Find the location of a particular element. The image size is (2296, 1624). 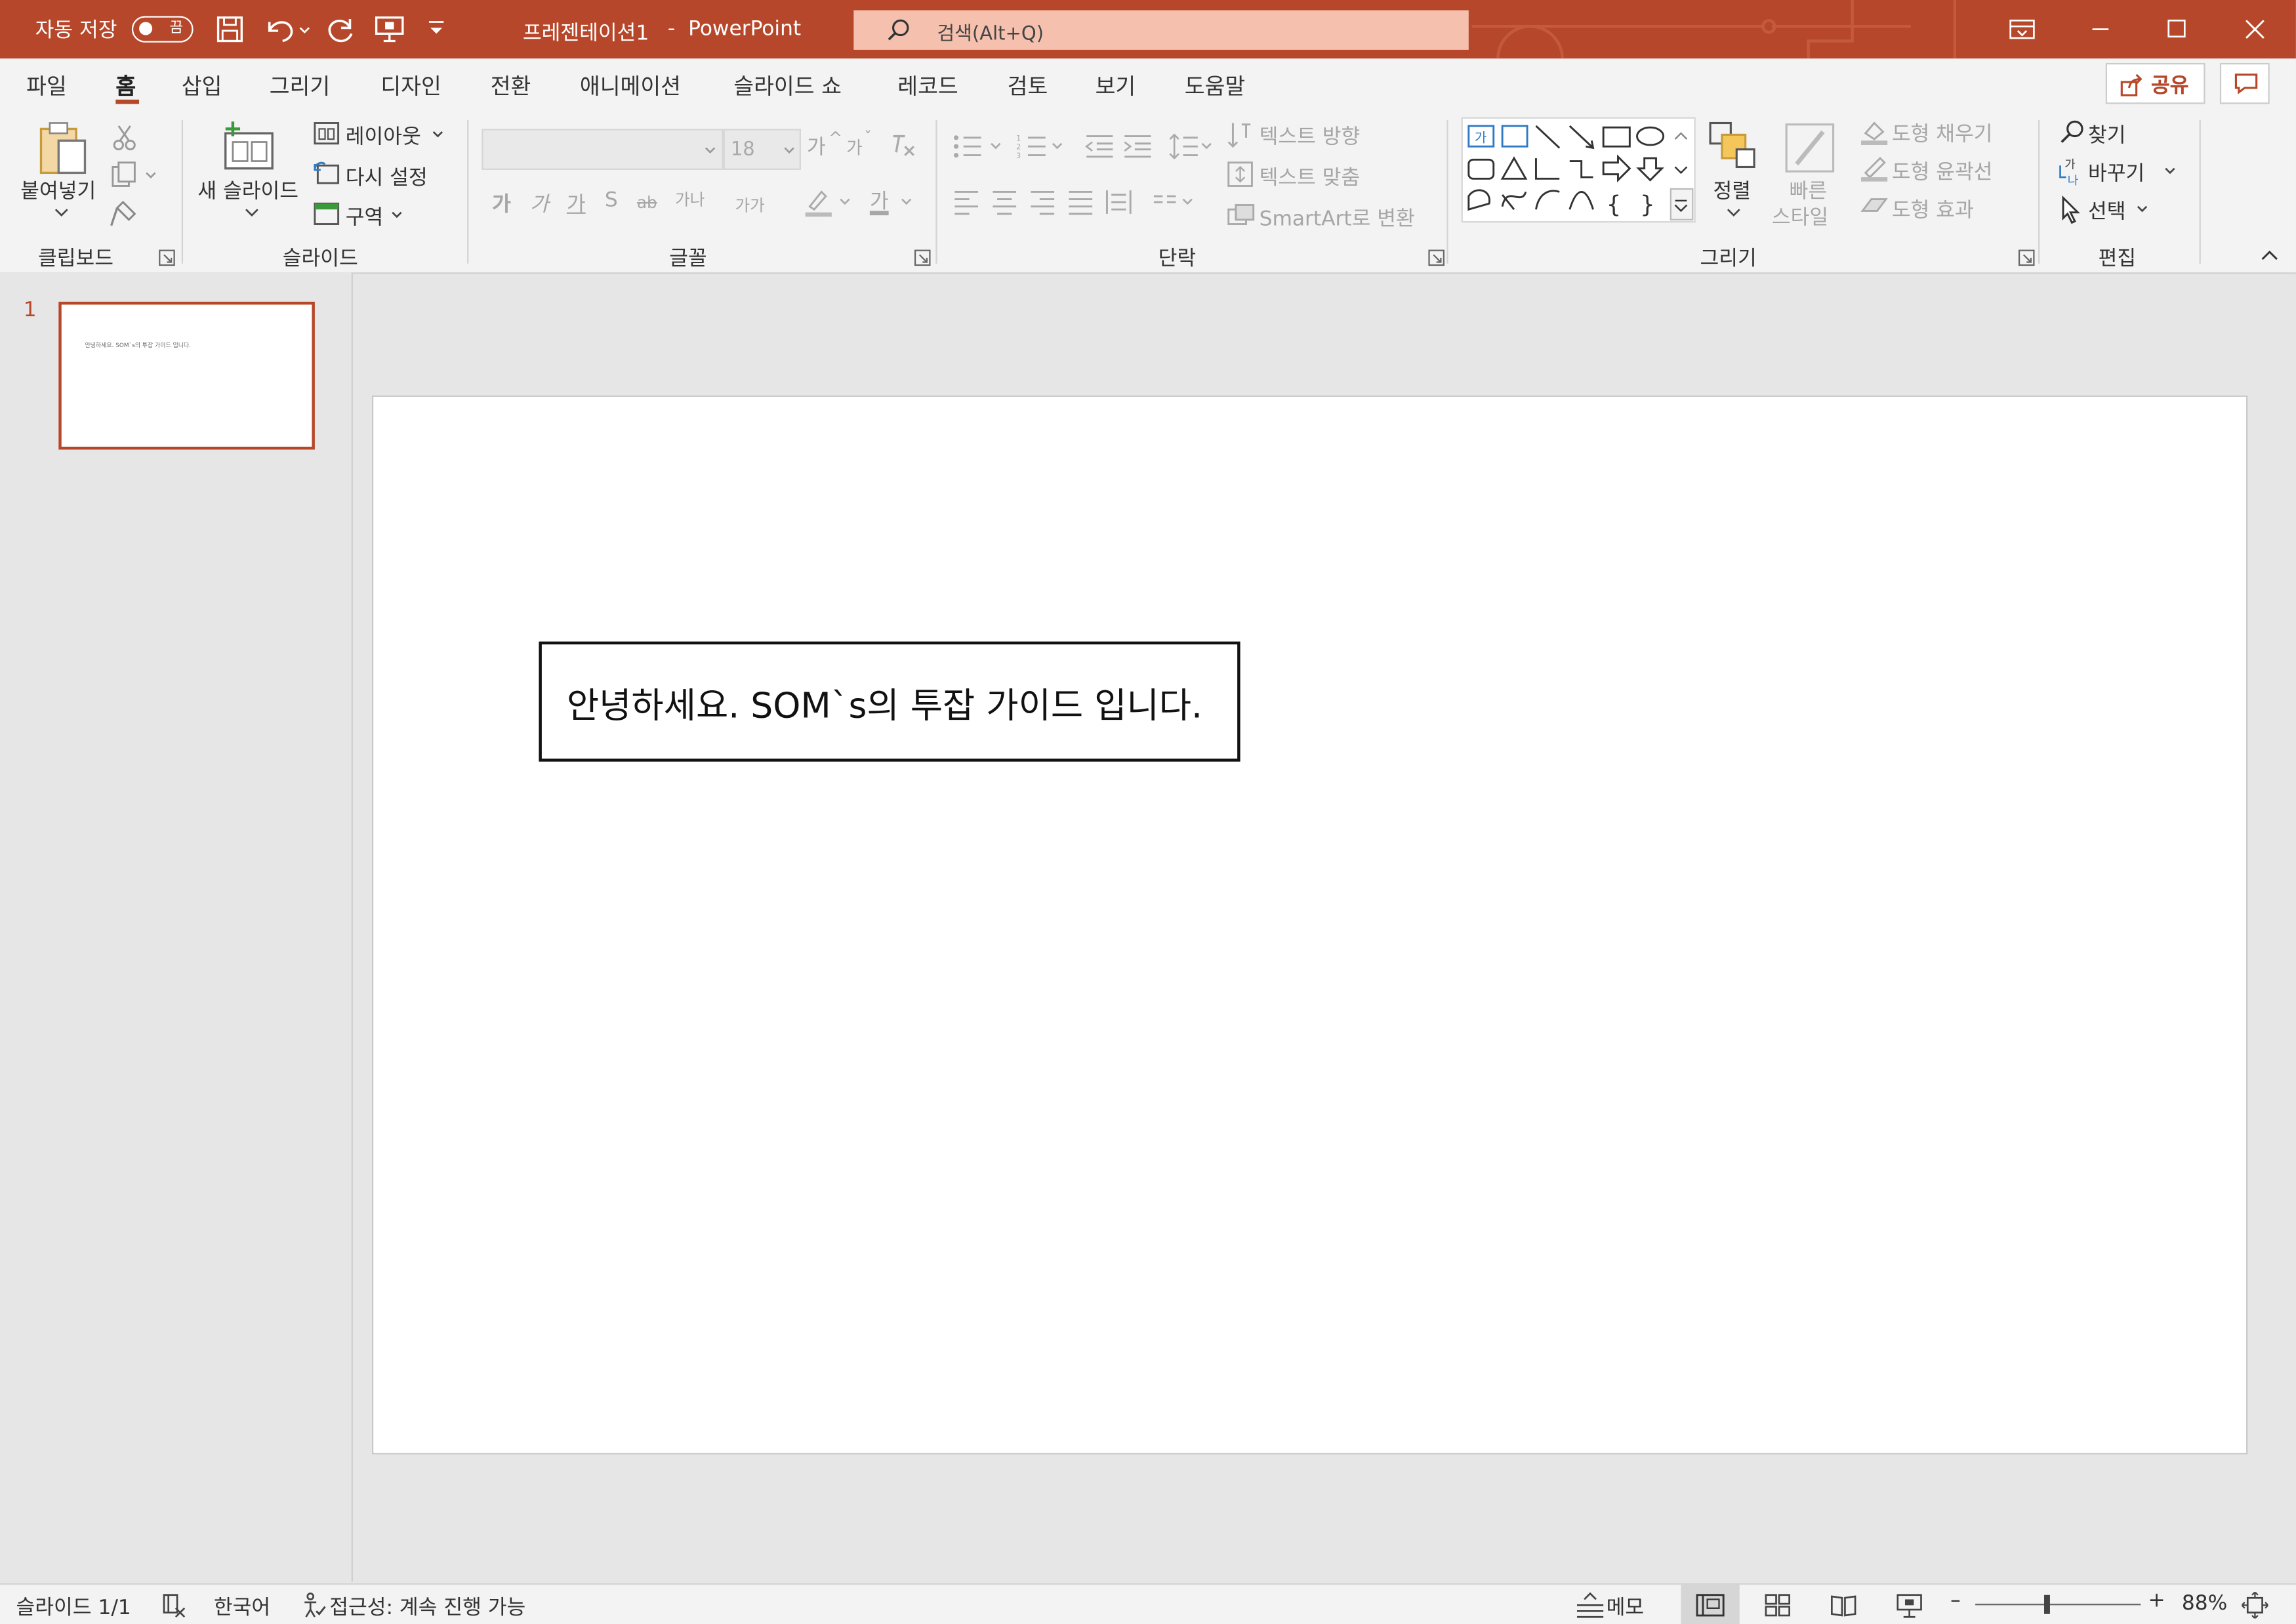

tab-transitions: 전환 is located at coordinates (511, 85).